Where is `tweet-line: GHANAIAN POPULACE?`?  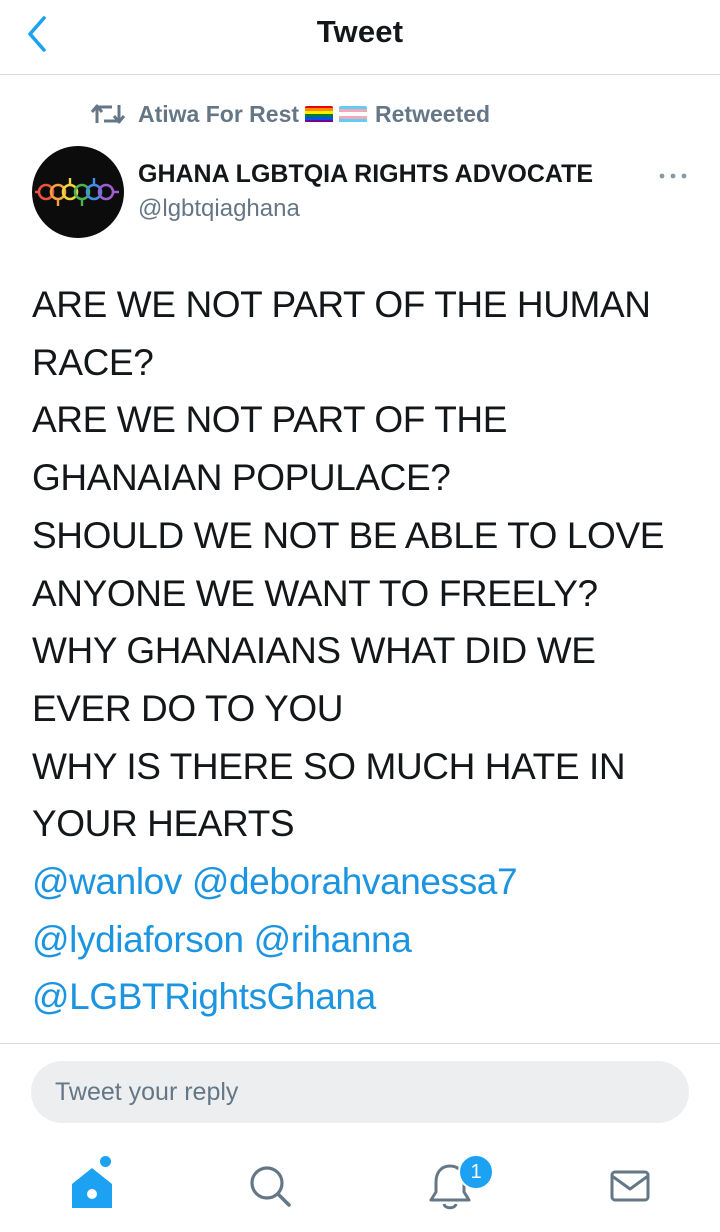 tweet-line: GHANAIAN POPULACE? is located at coordinates (241, 478).